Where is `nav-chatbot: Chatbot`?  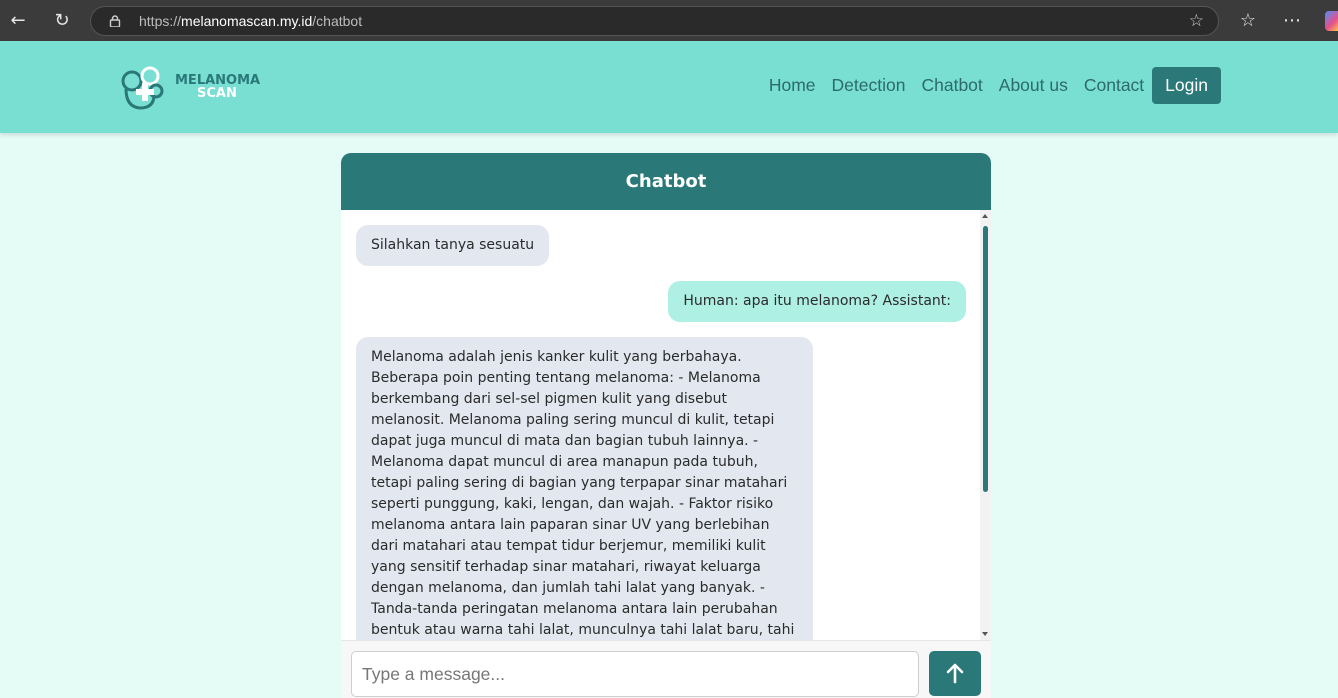 nav-chatbot: Chatbot is located at coordinates (951, 85).